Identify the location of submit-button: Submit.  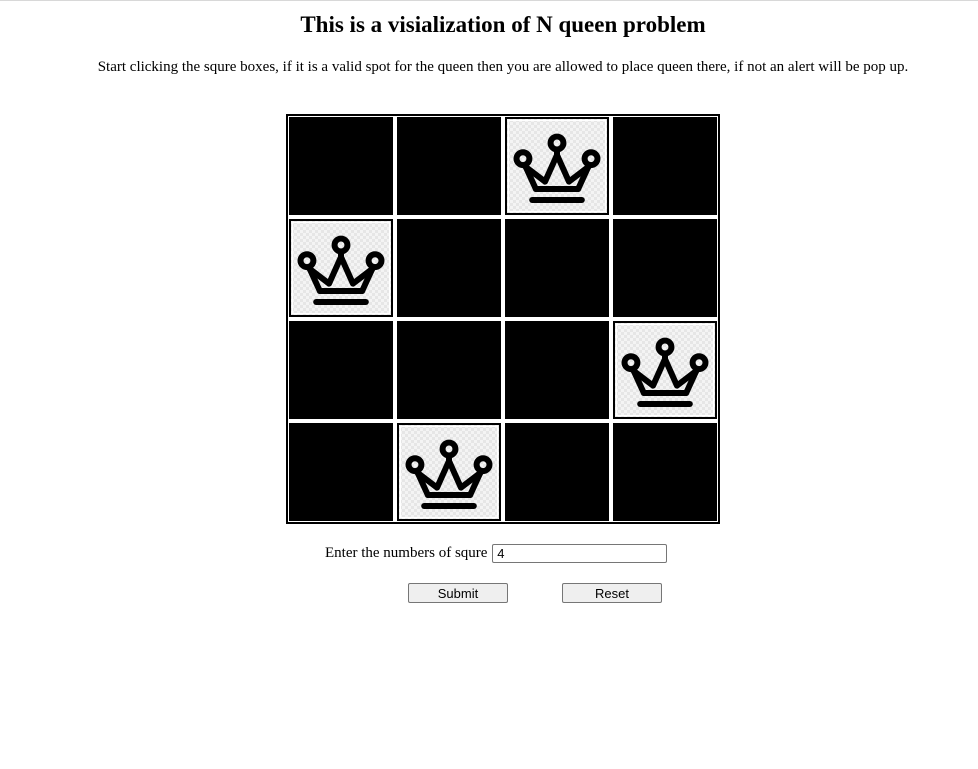
(458, 593).